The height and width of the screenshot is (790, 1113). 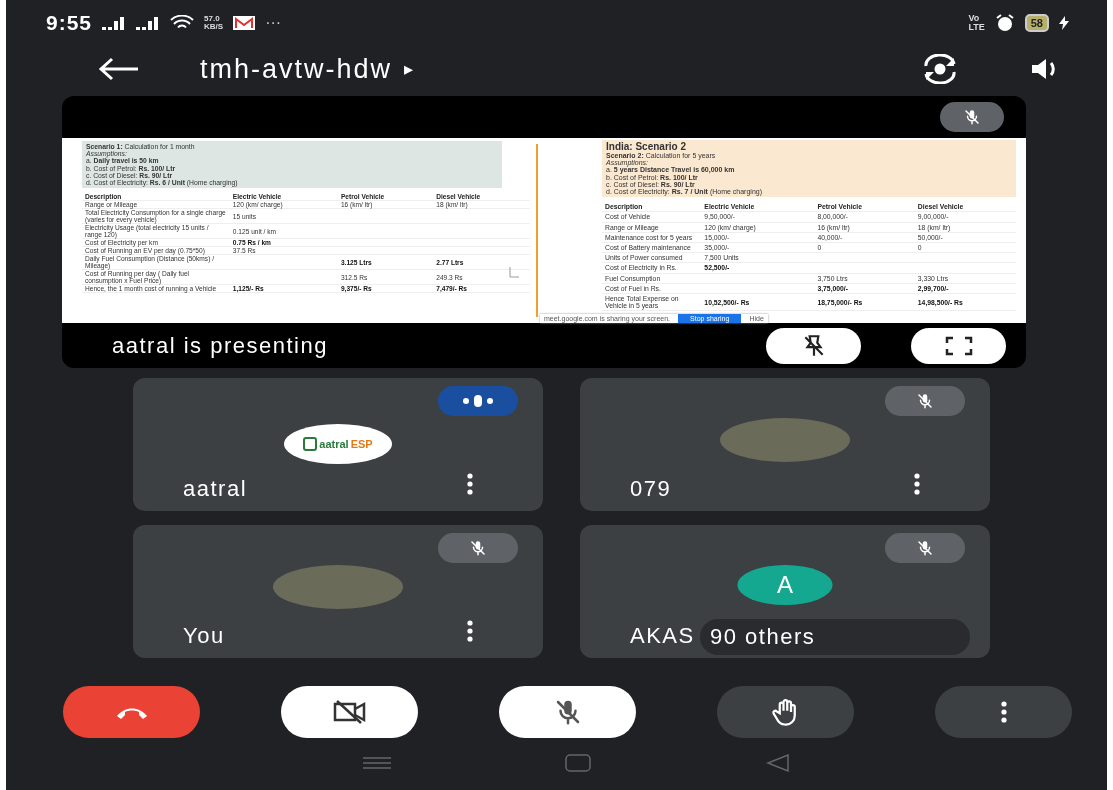 What do you see at coordinates (835, 637) in the screenshot?
I see `others-count: 90 others` at bounding box center [835, 637].